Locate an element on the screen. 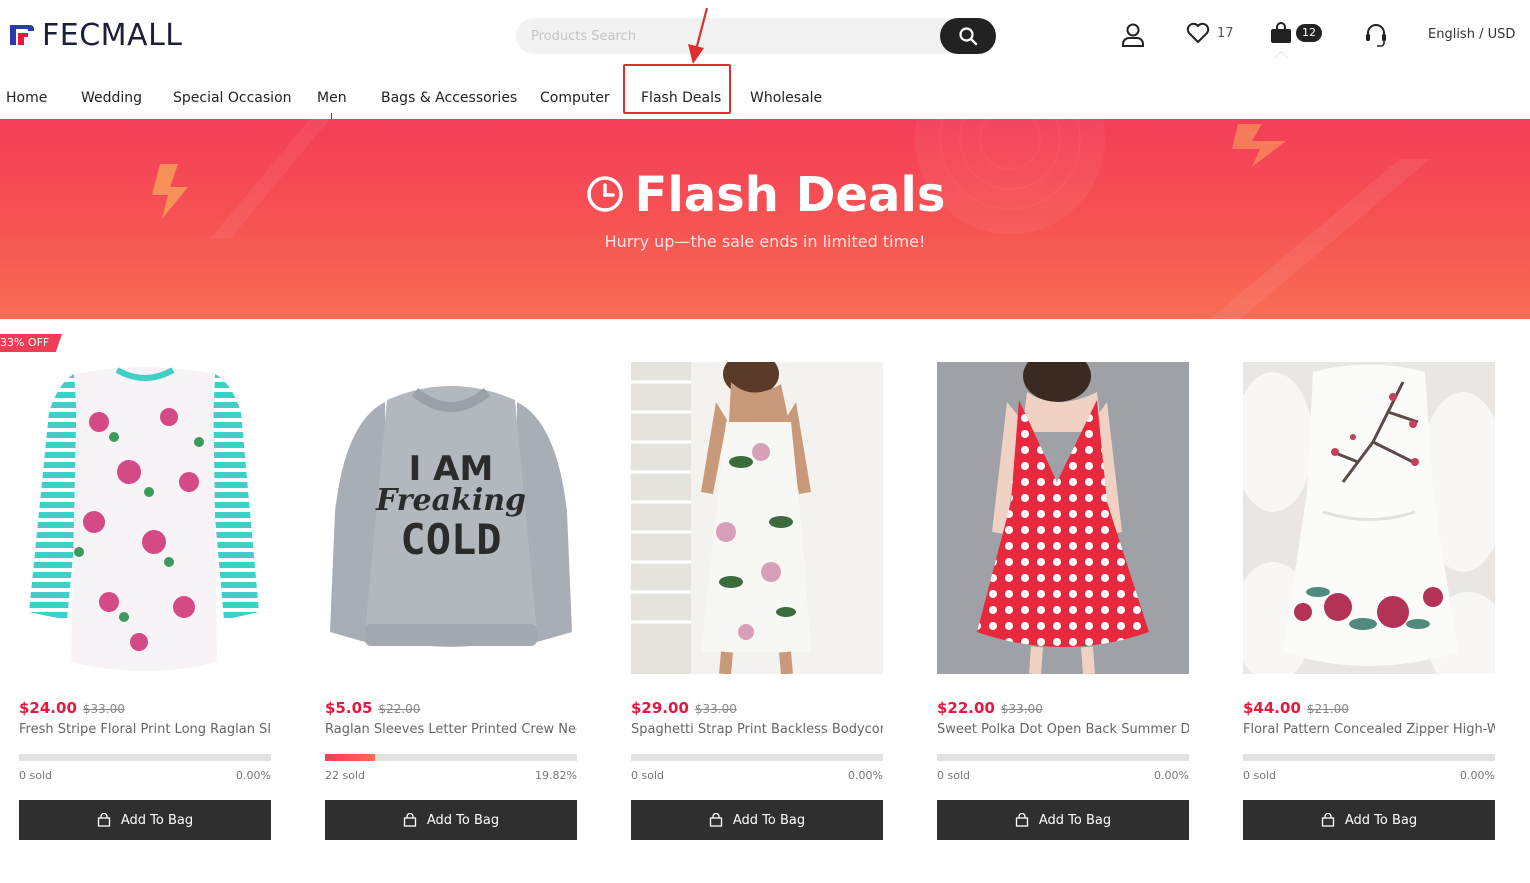  sweatshirt-print-line-2: Freaking is located at coordinates (450, 500).